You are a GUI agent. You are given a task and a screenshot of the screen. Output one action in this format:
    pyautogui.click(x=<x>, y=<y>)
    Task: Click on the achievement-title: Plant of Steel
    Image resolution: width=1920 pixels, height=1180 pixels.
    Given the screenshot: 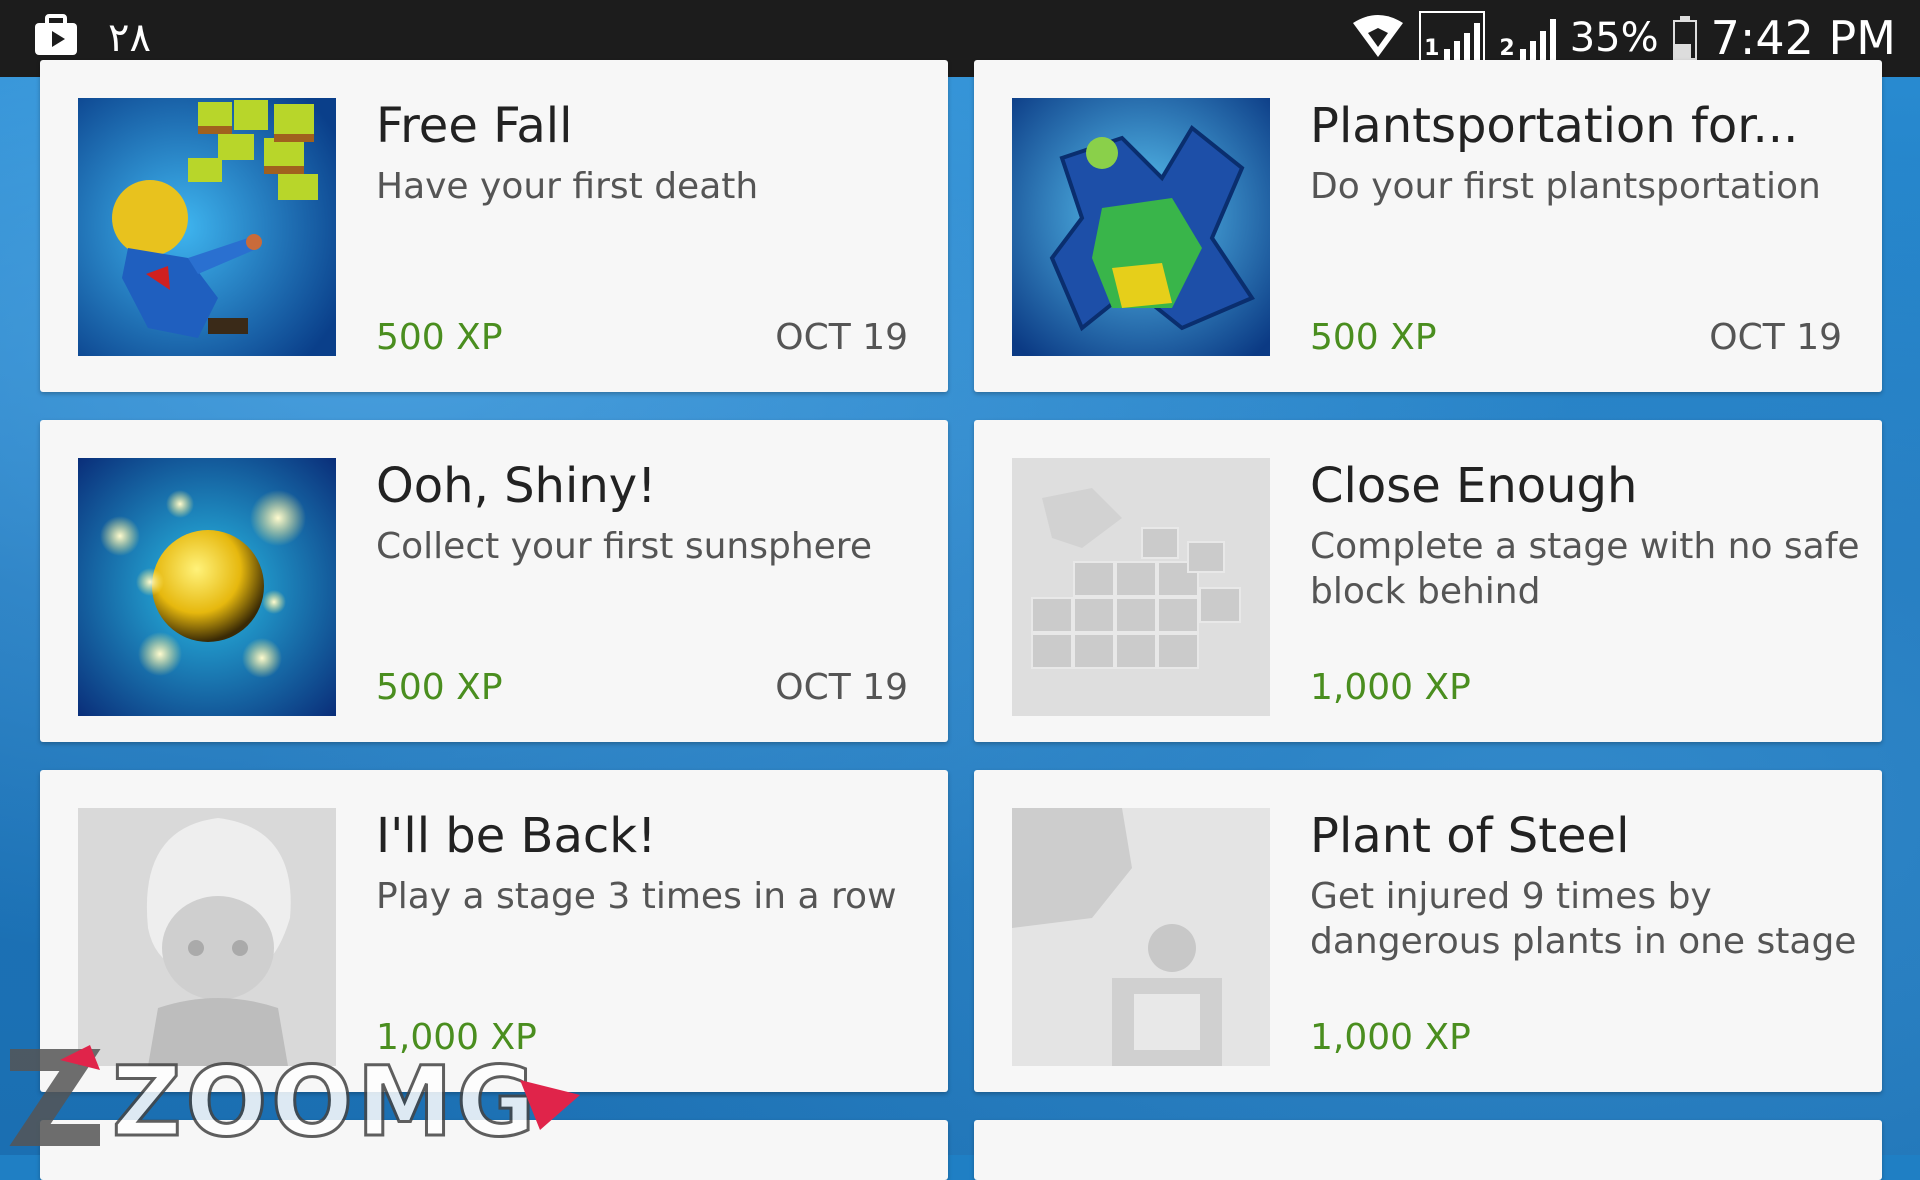 What is the action you would take?
    pyautogui.click(x=1470, y=836)
    